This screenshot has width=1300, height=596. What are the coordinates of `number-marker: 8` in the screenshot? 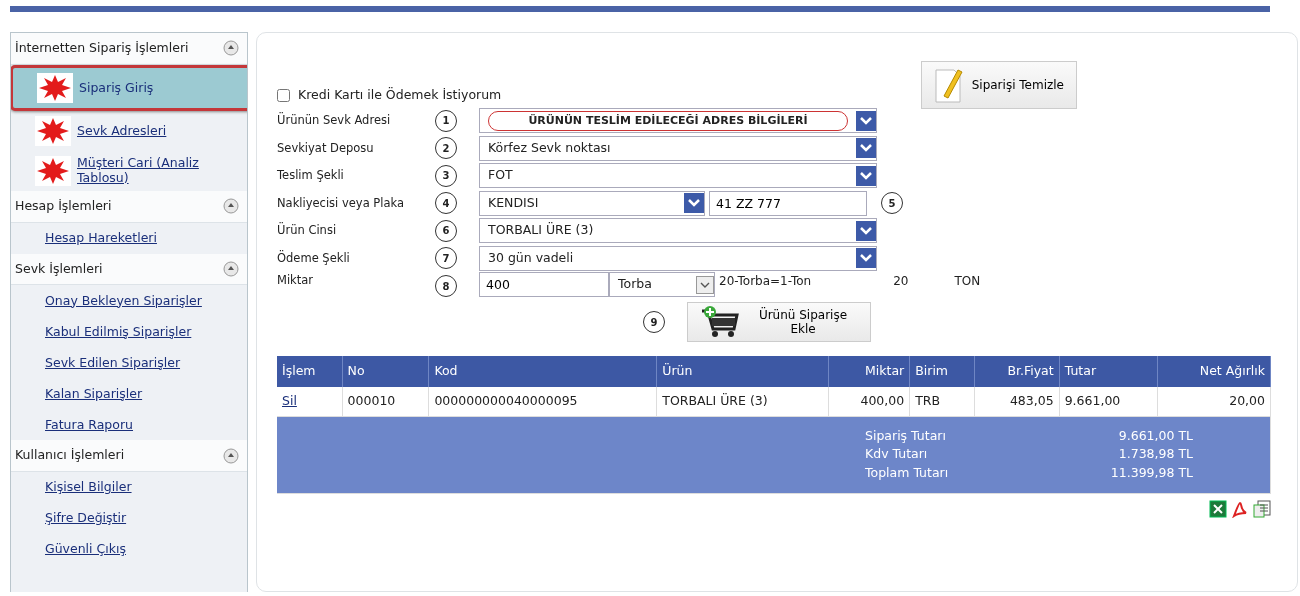 It's located at (446, 286).